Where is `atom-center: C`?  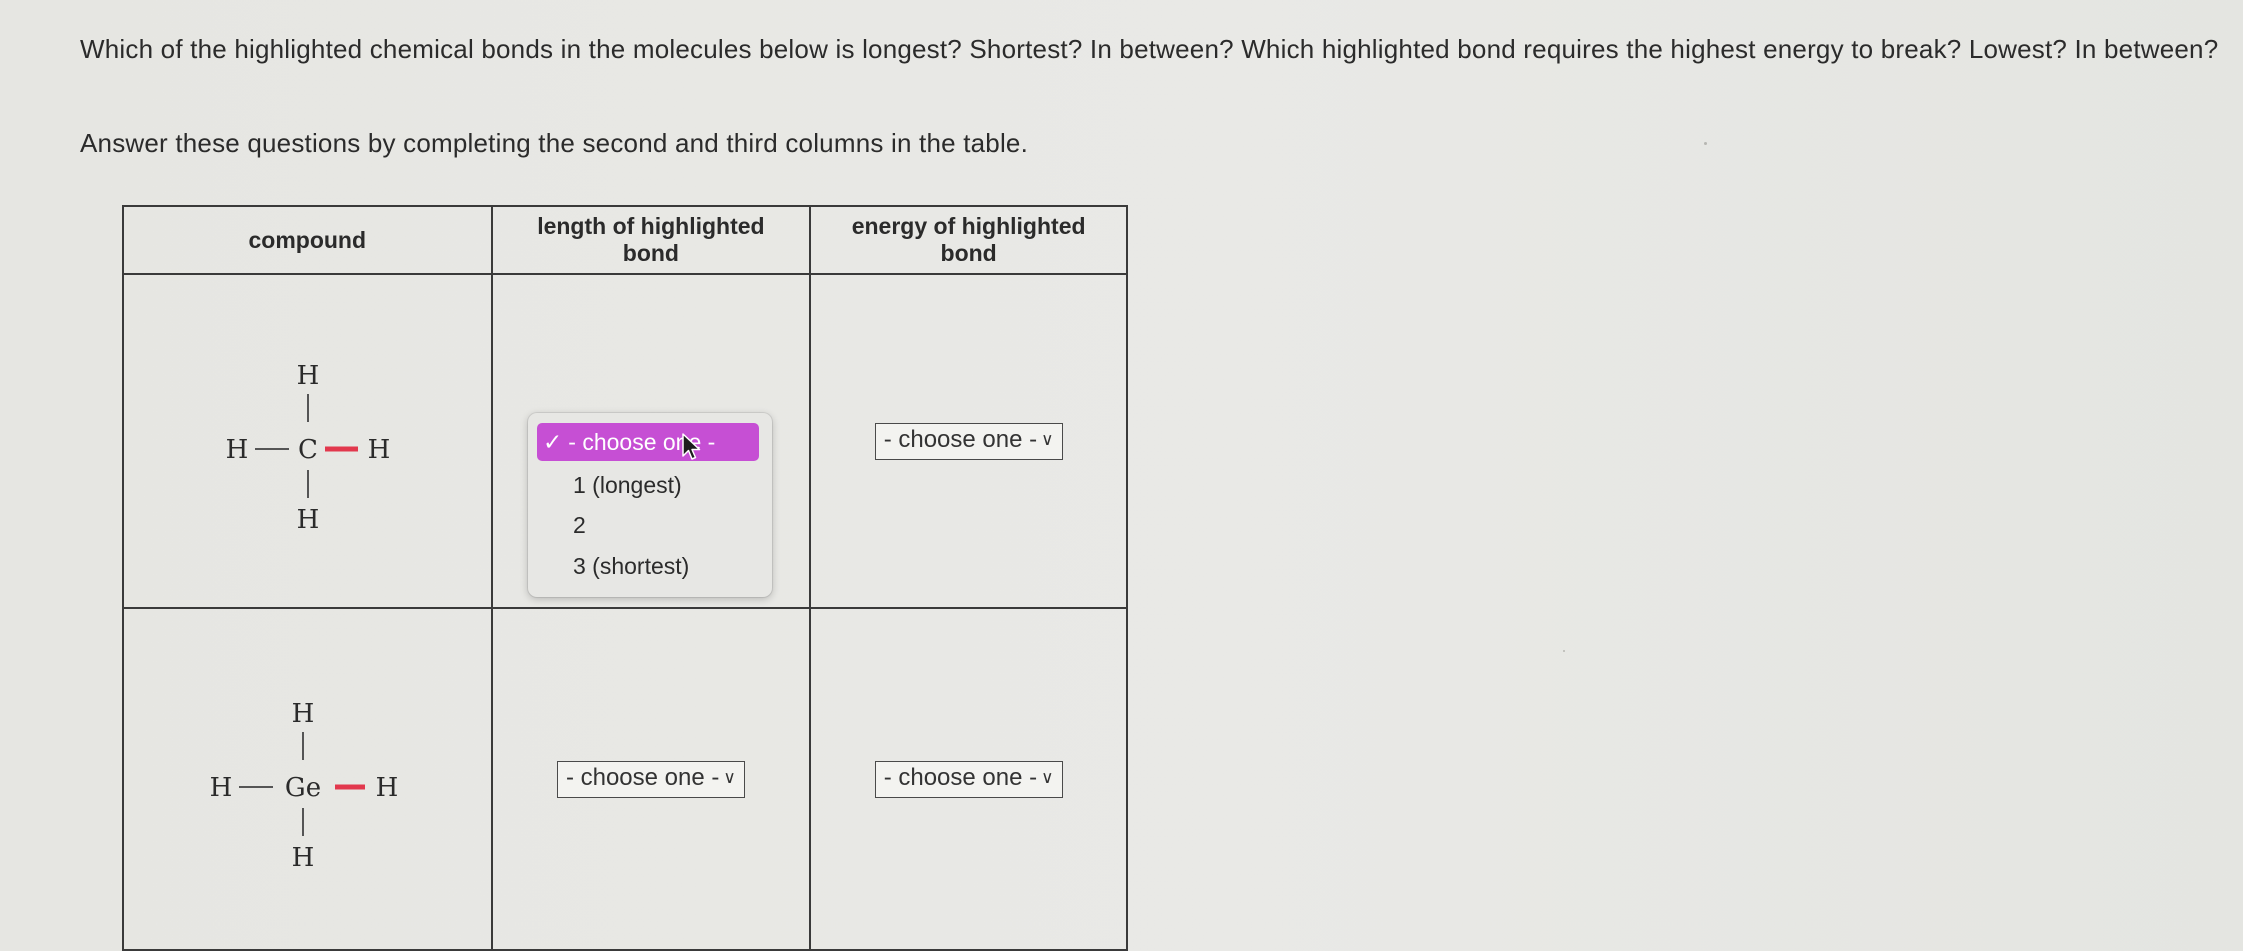 atom-center: C is located at coordinates (308, 450).